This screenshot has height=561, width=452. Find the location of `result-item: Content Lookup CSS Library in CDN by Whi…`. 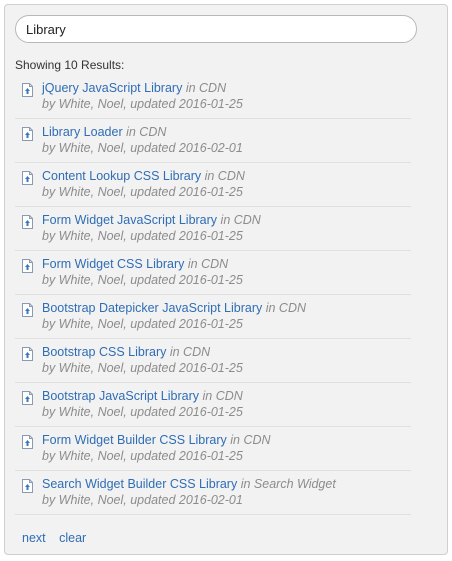

result-item: Content Lookup CSS Library in CDN by Whi… is located at coordinates (213, 185).